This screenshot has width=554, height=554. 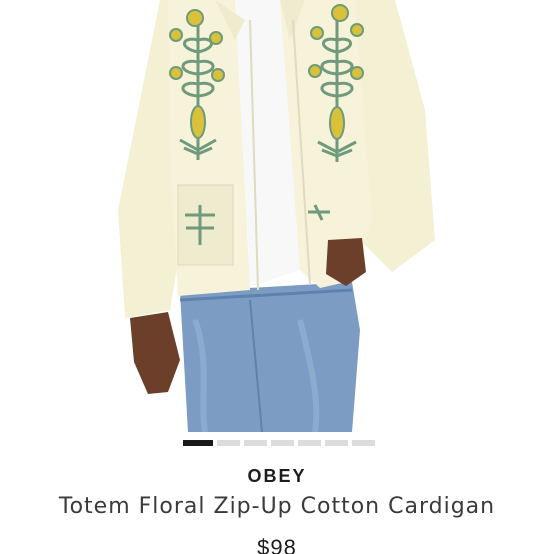 What do you see at coordinates (277, 544) in the screenshot?
I see `product-price: $98` at bounding box center [277, 544].